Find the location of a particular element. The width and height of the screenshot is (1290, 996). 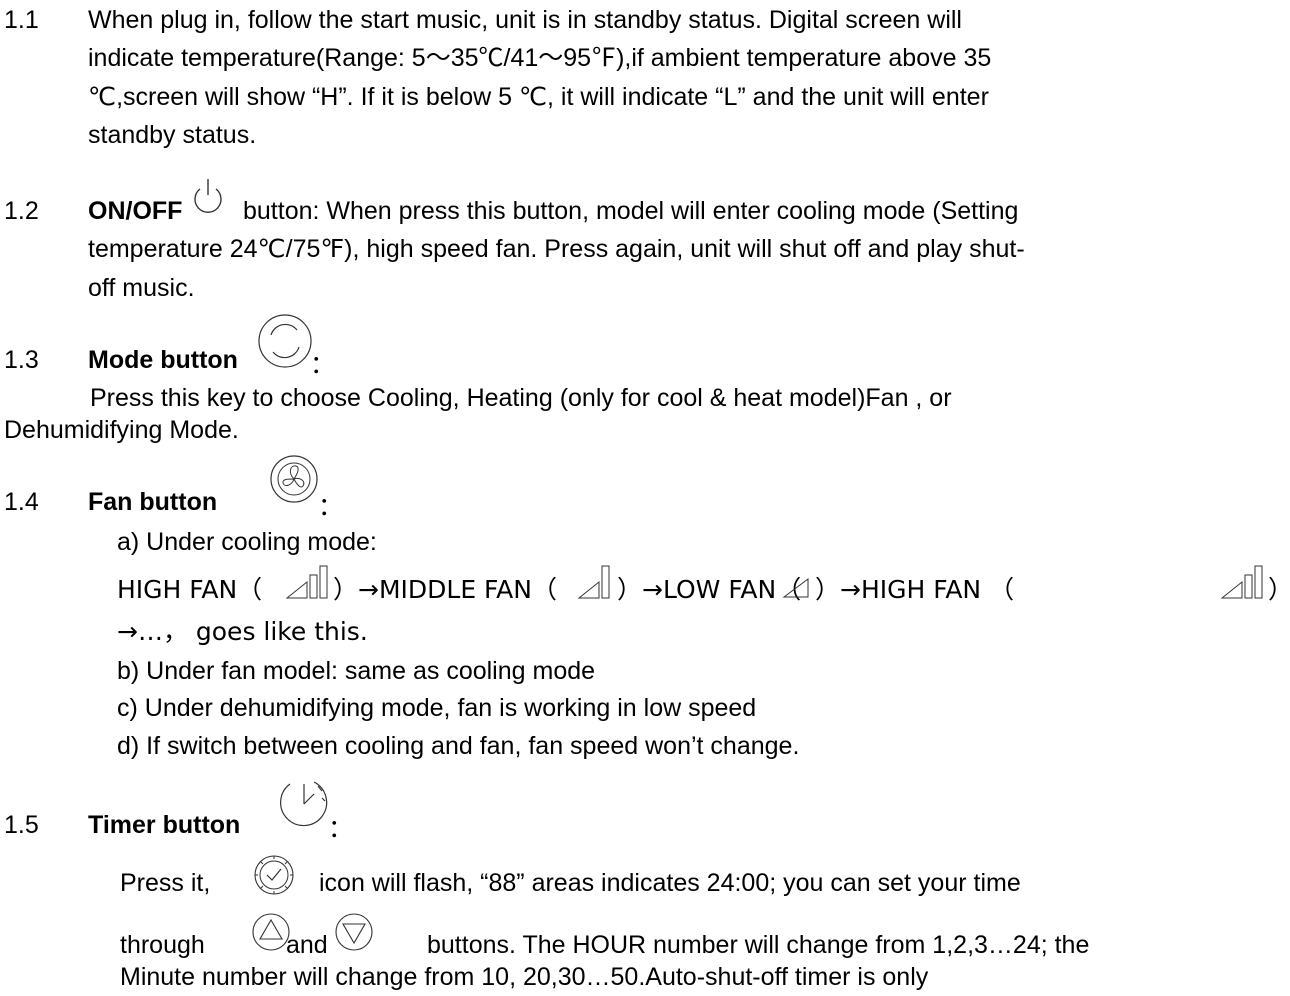

timer-button-label: Timer button is located at coordinates (164, 825).